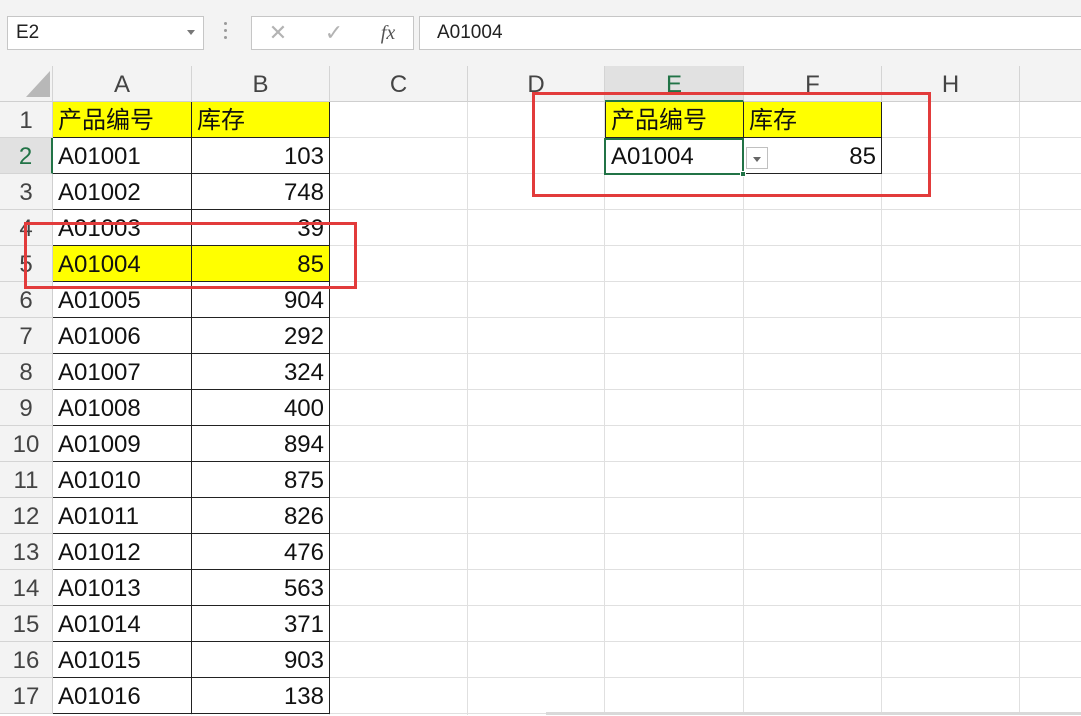 The image size is (1081, 716). I want to click on insert-function-icon: fx, so click(388, 33).